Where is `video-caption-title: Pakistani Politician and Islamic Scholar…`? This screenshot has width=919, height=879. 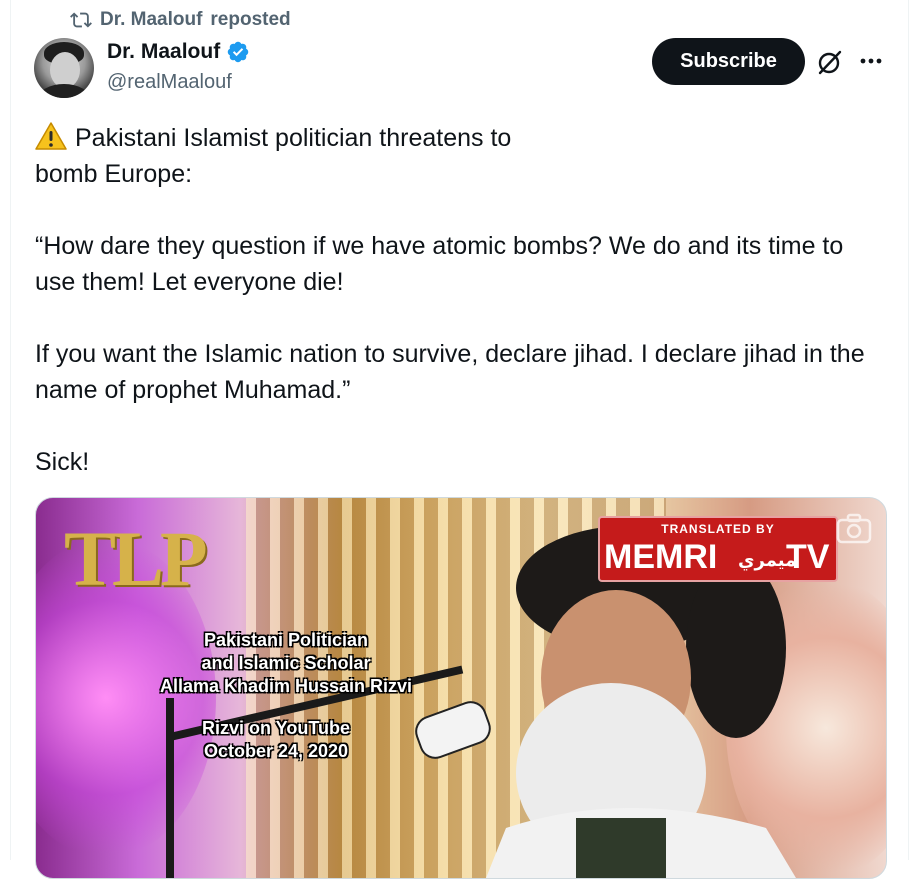 video-caption-title: Pakistani Politician and Islamic Scholar… is located at coordinates (286, 663).